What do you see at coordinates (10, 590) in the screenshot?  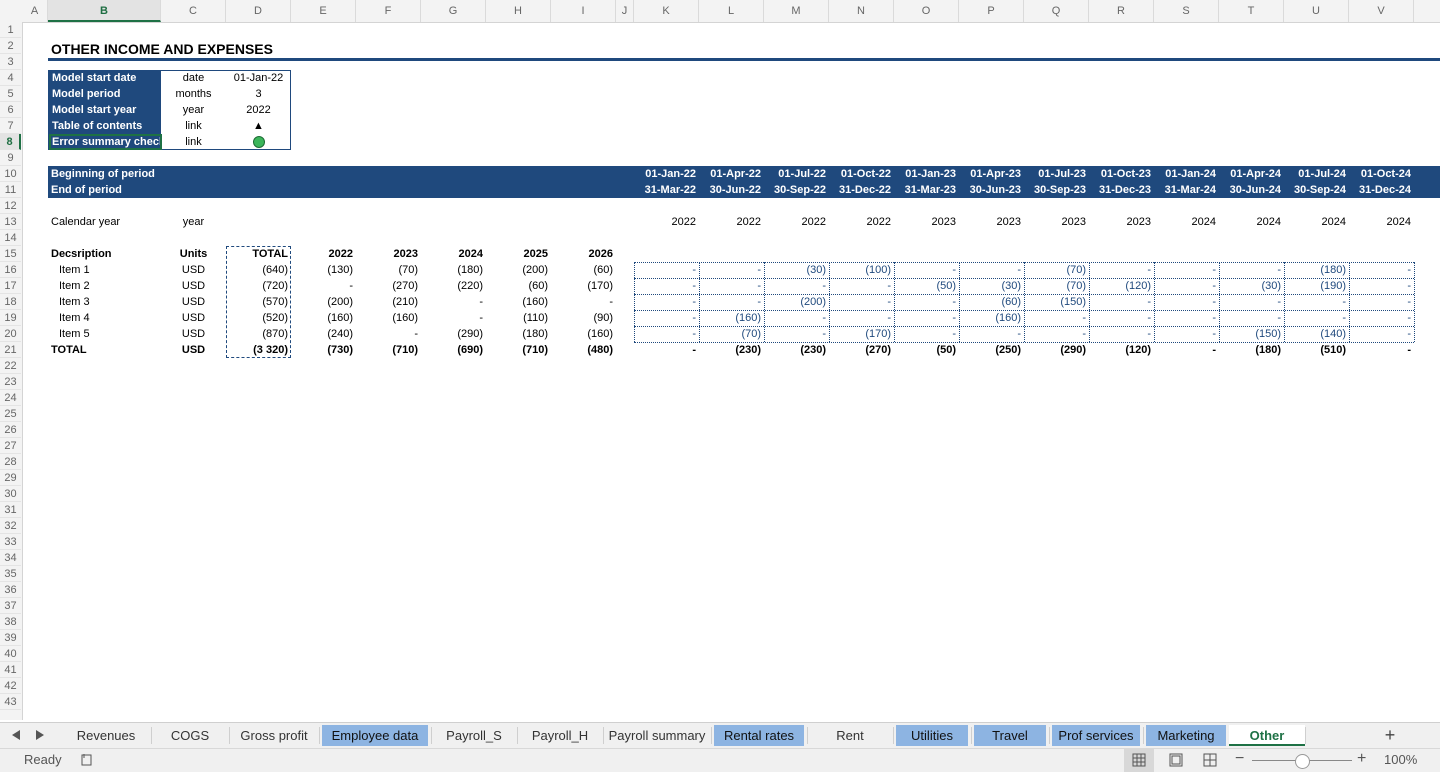 I see `row-header-36: 36` at bounding box center [10, 590].